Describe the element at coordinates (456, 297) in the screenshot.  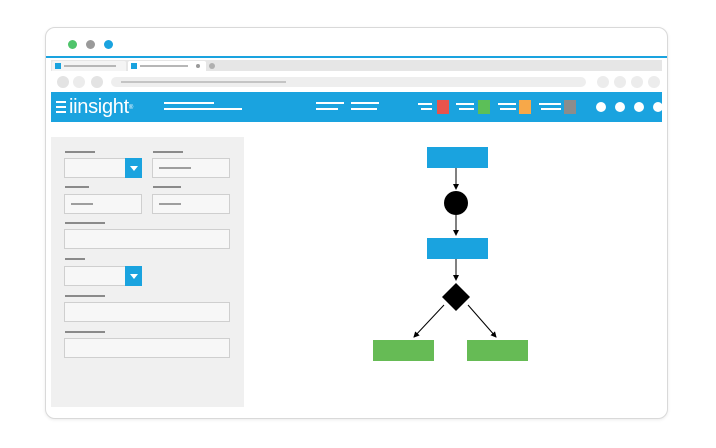
I see `flow-decision-node` at that location.